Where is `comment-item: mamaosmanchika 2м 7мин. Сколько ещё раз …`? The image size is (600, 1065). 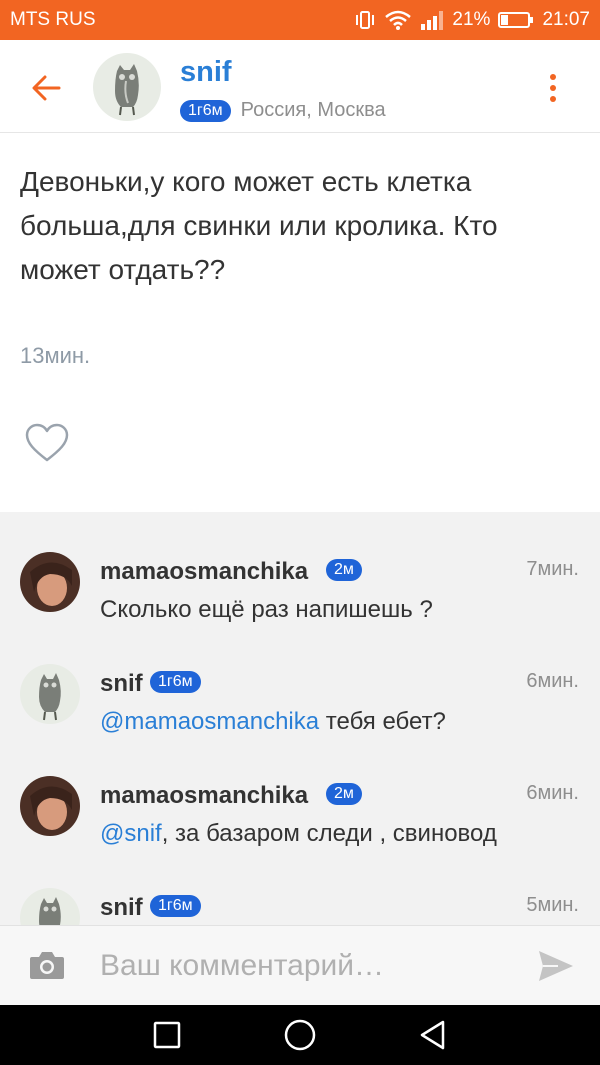
comment-item: mamaosmanchika 2м 7мин. Сколько ещё раз … is located at coordinates (300, 602).